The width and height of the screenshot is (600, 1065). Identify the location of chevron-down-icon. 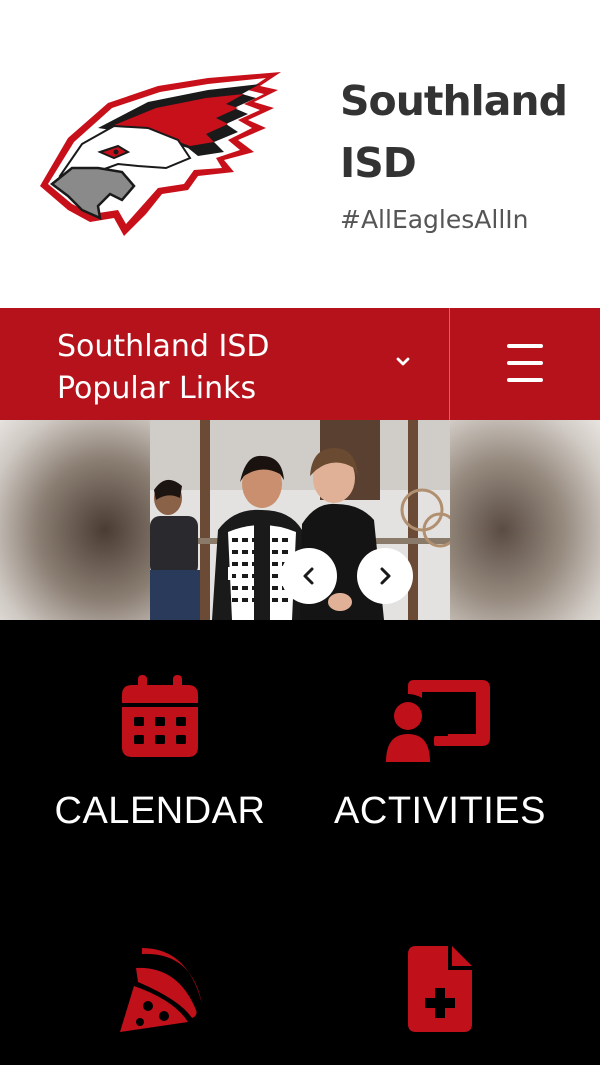
(403, 361).